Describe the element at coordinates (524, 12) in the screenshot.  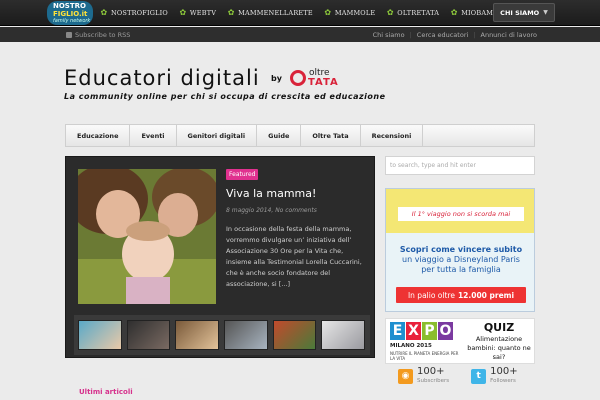
I see `chi-siamo-button: CHI SIAMO ▼` at that location.